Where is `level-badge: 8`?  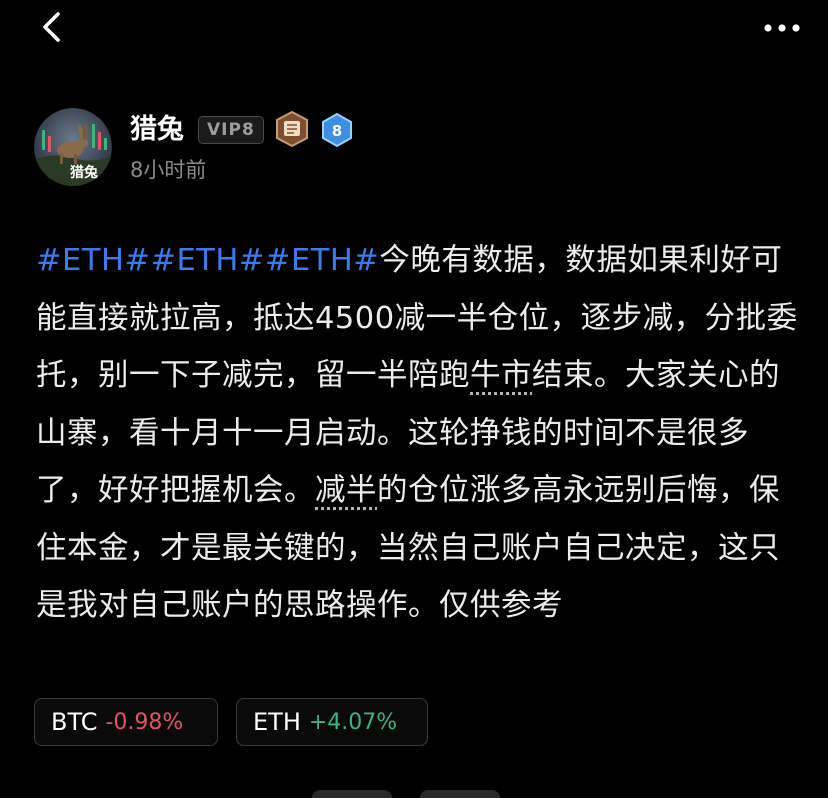
level-badge: 8 is located at coordinates (337, 130).